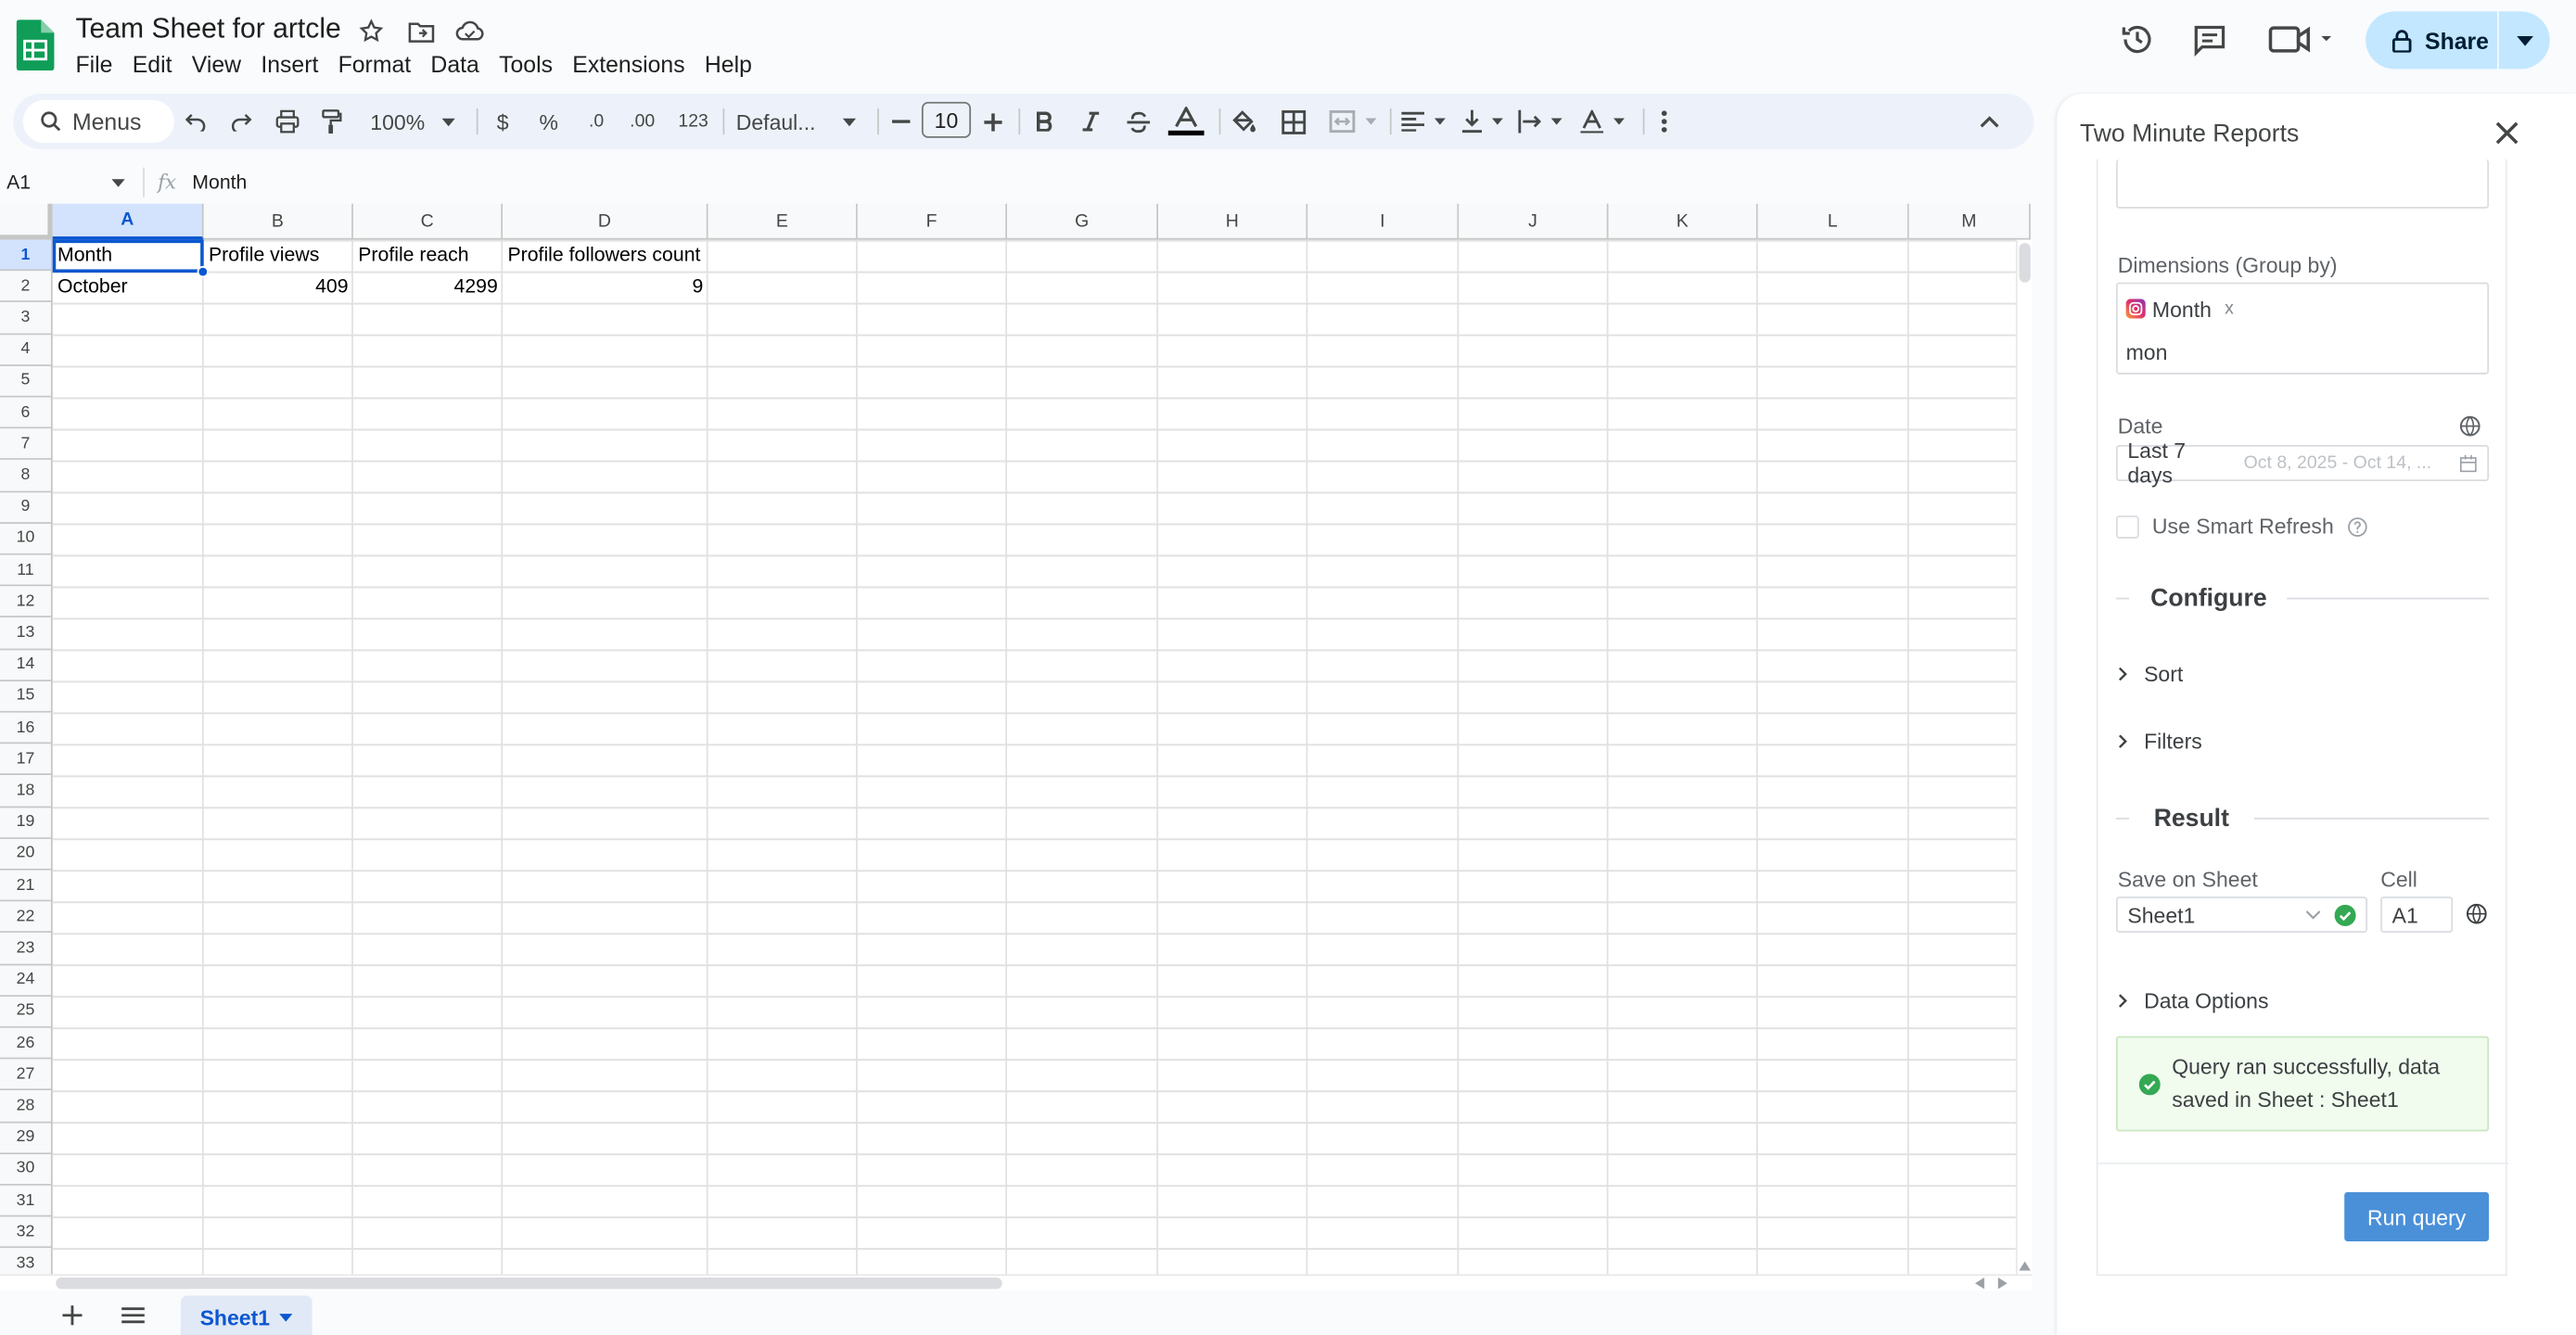 This screenshot has width=2576, height=1335. Describe the element at coordinates (26, 1138) in the screenshot. I see `row-header-29: 29` at that location.